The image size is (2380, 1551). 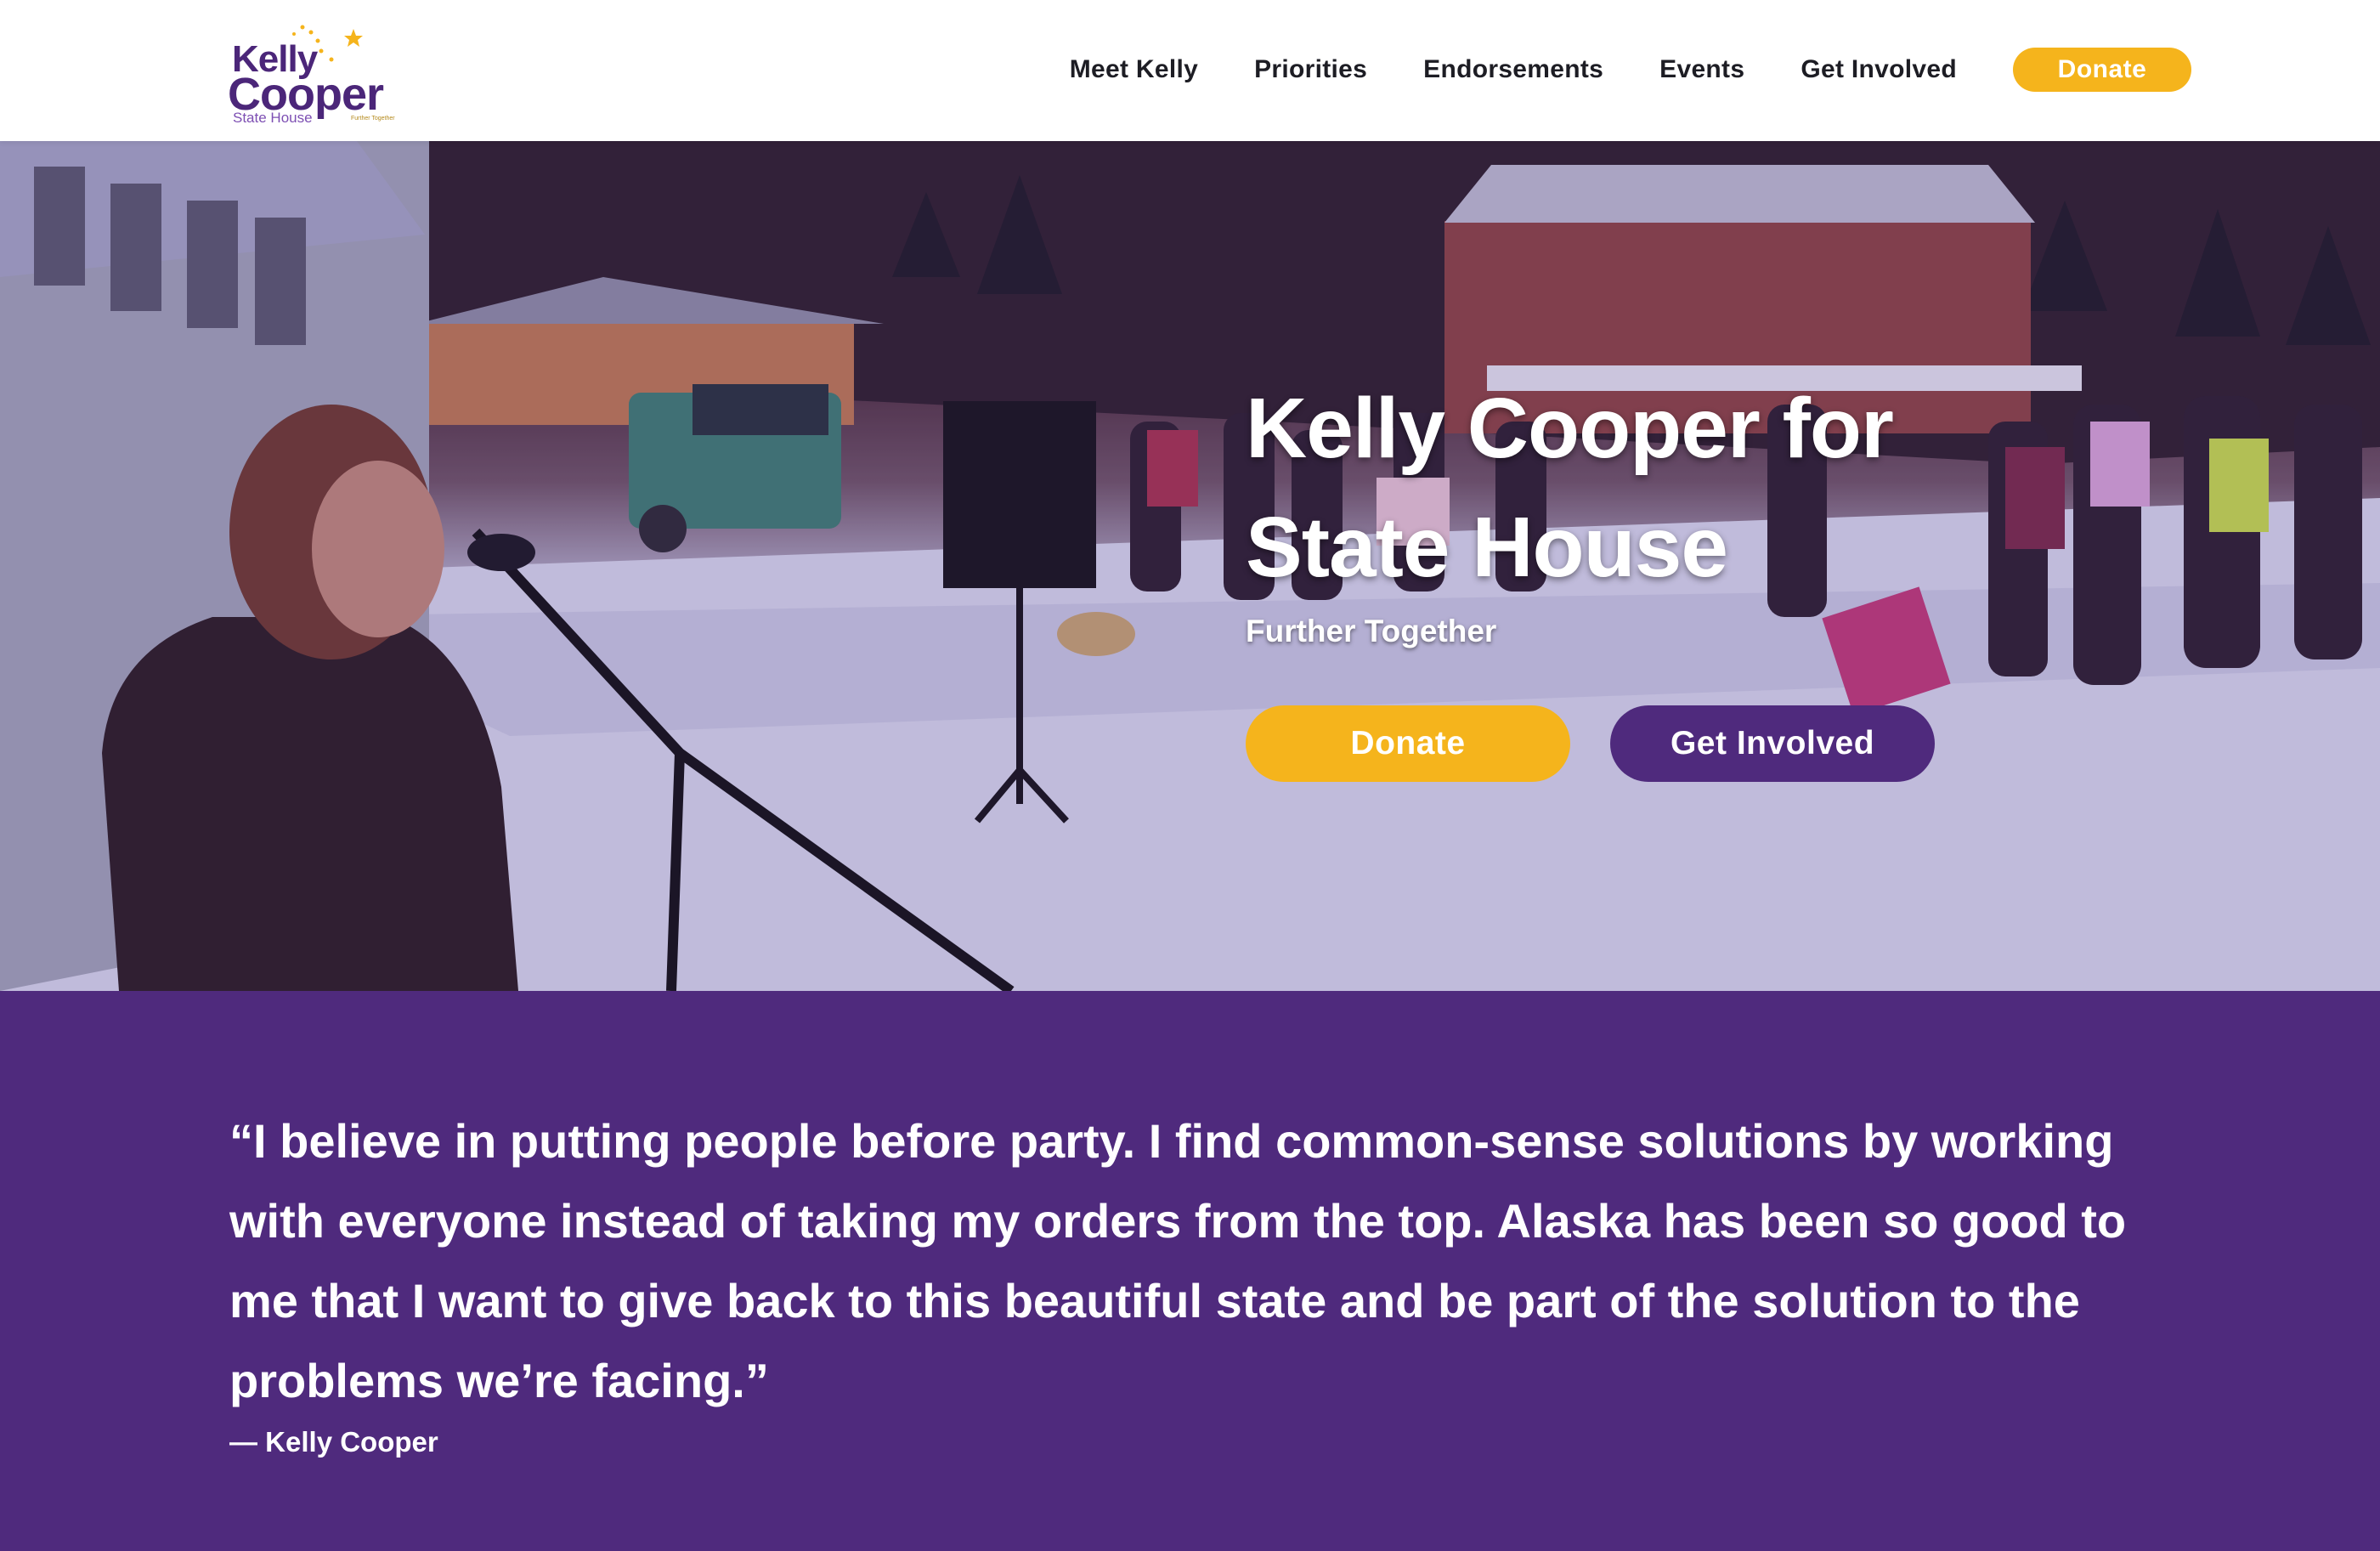 What do you see at coordinates (1372, 631) in the screenshot?
I see `hero-subtitle: Further Together` at bounding box center [1372, 631].